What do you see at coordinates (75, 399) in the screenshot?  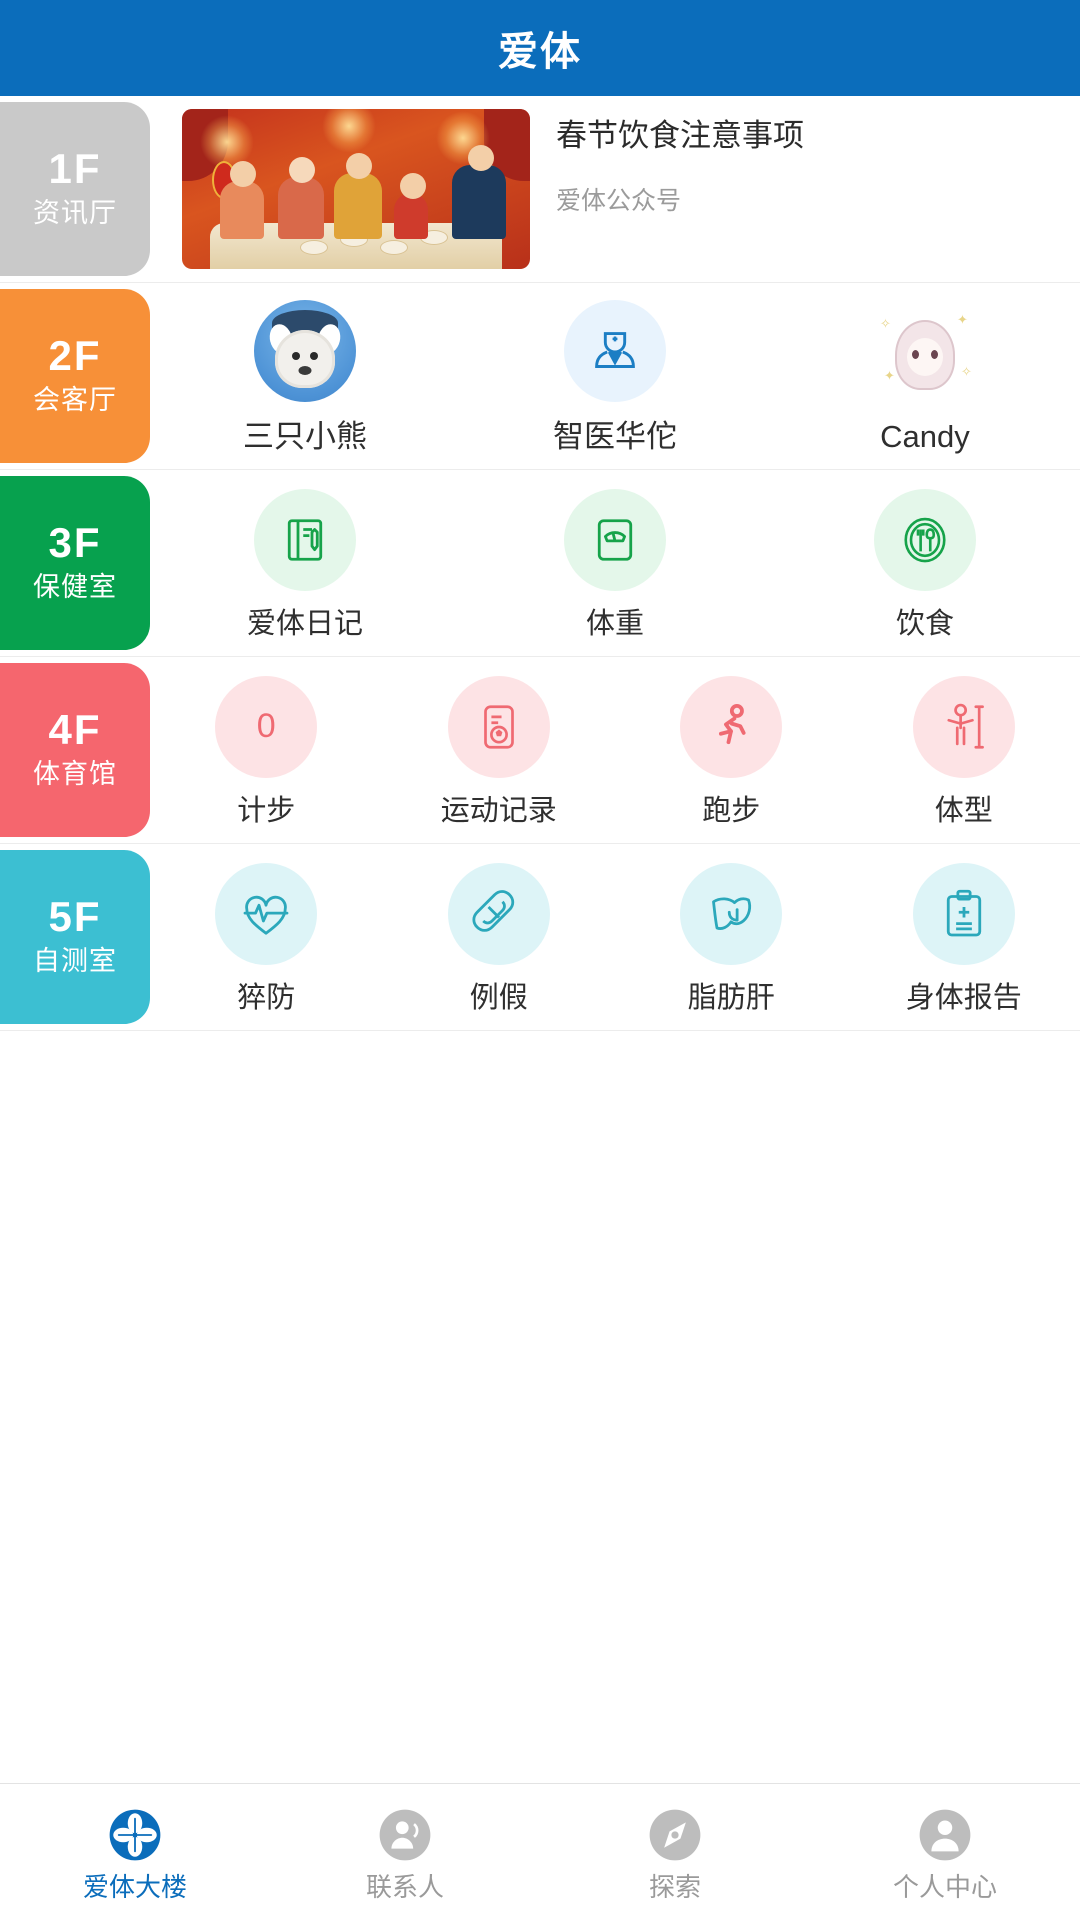 I see `floor-name: 会客厅` at bounding box center [75, 399].